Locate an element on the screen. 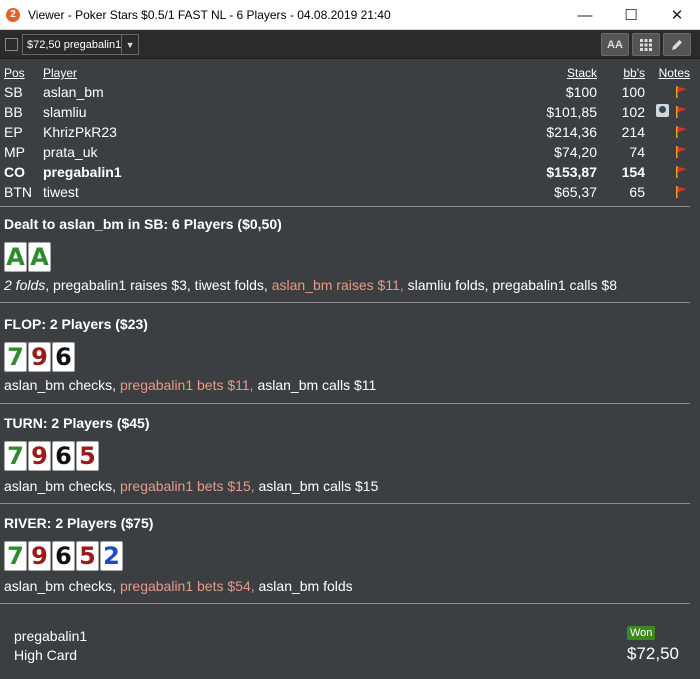 The image size is (700, 679). winning-hand: High Card is located at coordinates (46, 655).